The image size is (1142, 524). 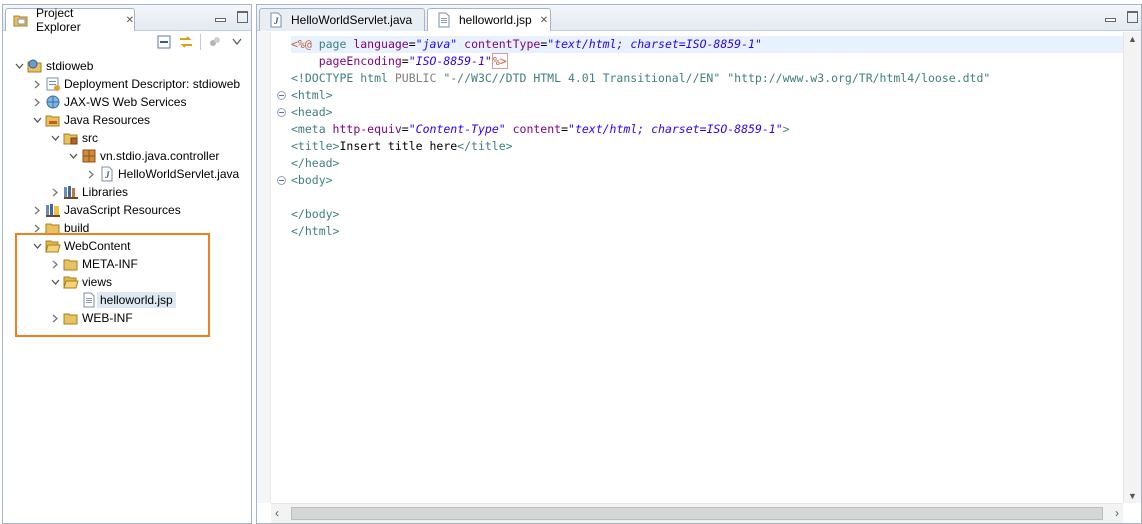 What do you see at coordinates (71, 138) in the screenshot?
I see `source-folder-icon` at bounding box center [71, 138].